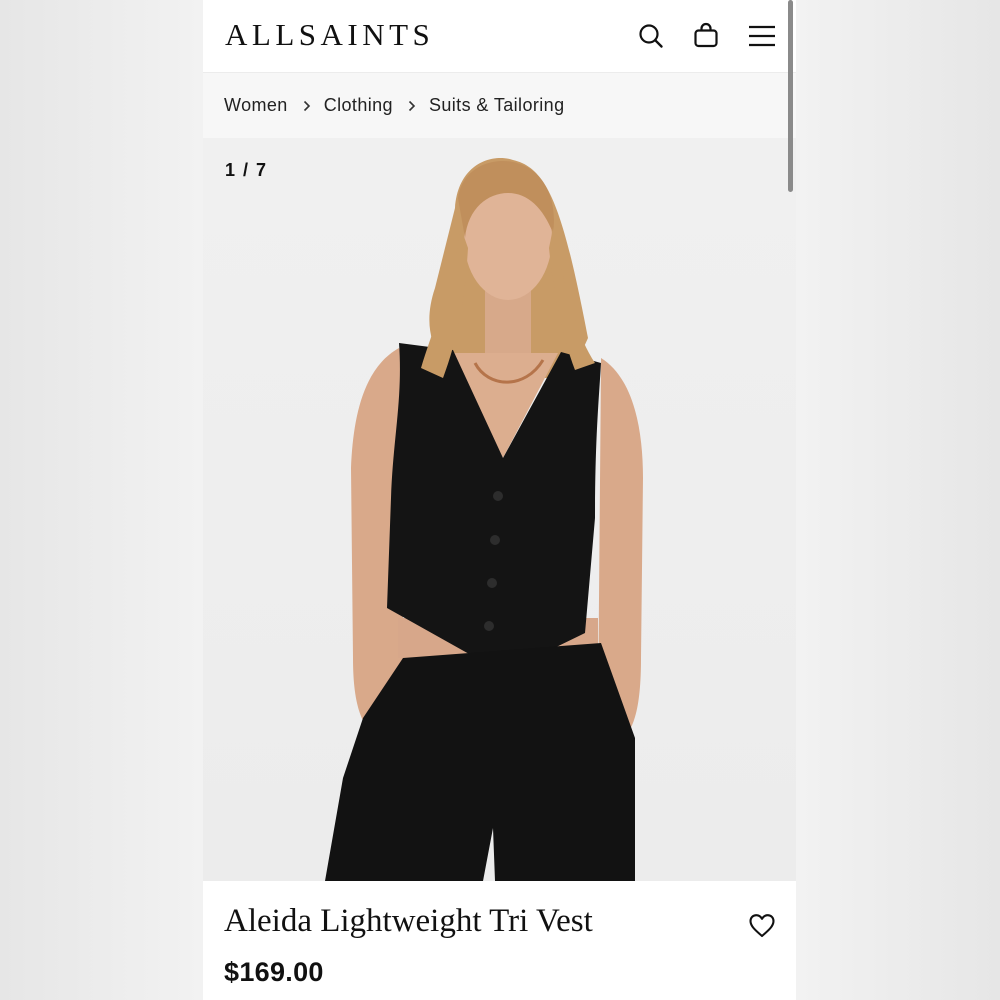 Image resolution: width=1000 pixels, height=1000 pixels. I want to click on breadcrumb-women: Women, so click(256, 105).